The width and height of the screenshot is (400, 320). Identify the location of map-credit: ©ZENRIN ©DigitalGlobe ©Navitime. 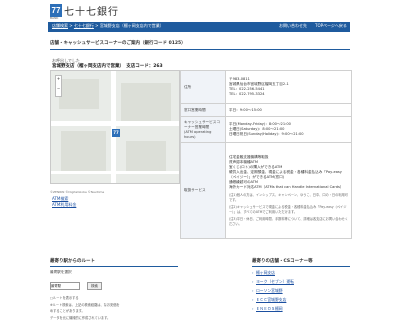
(77, 192).